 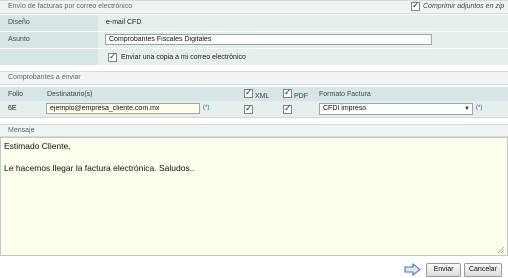 What do you see at coordinates (254, 109) in the screenshot?
I see `table-row: 6E (*) CFDI impreso ▼ (*)` at bounding box center [254, 109].